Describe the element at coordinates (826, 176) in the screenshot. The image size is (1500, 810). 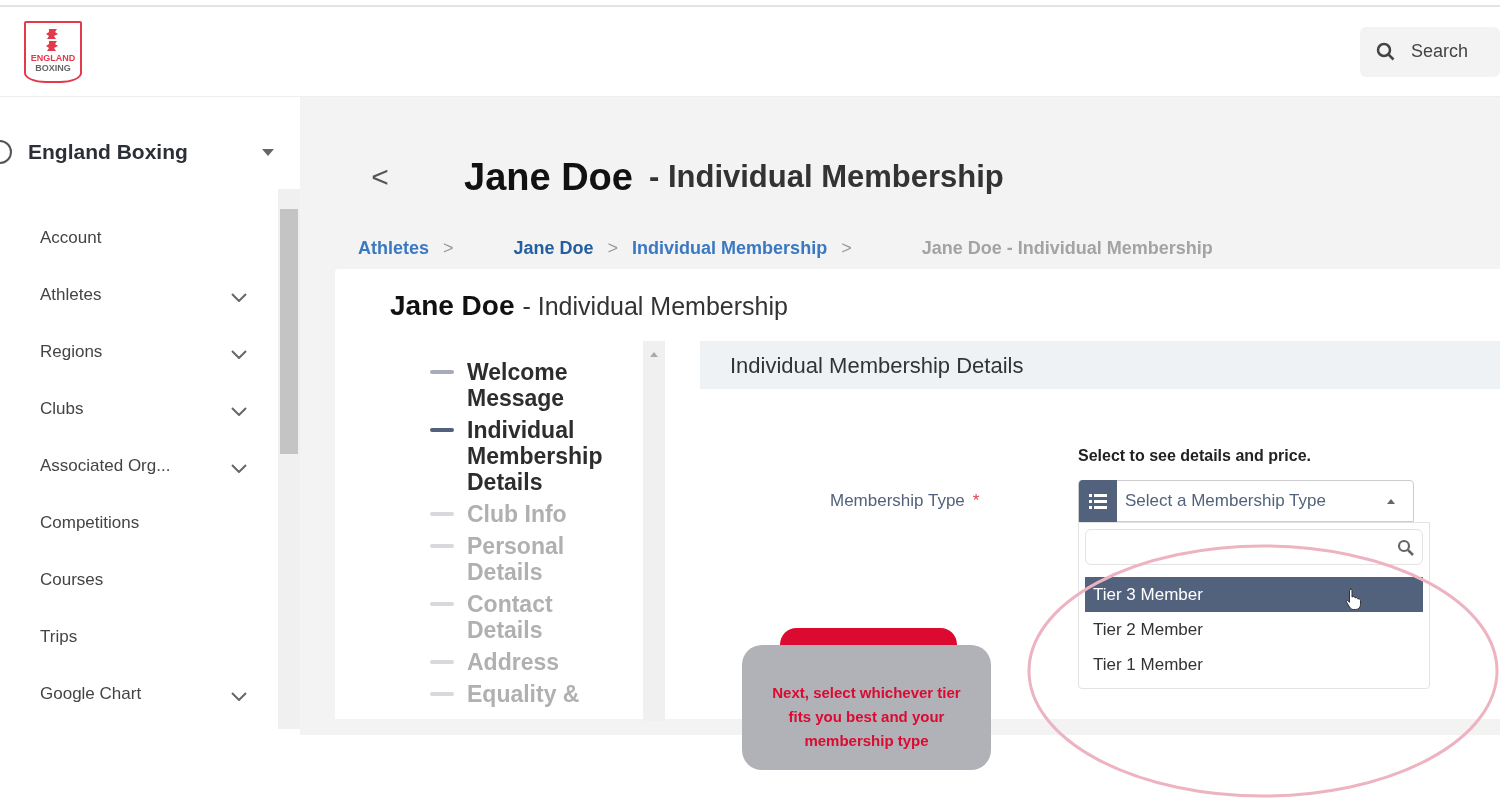
I see `page-subtitle: - Individual Membership` at that location.